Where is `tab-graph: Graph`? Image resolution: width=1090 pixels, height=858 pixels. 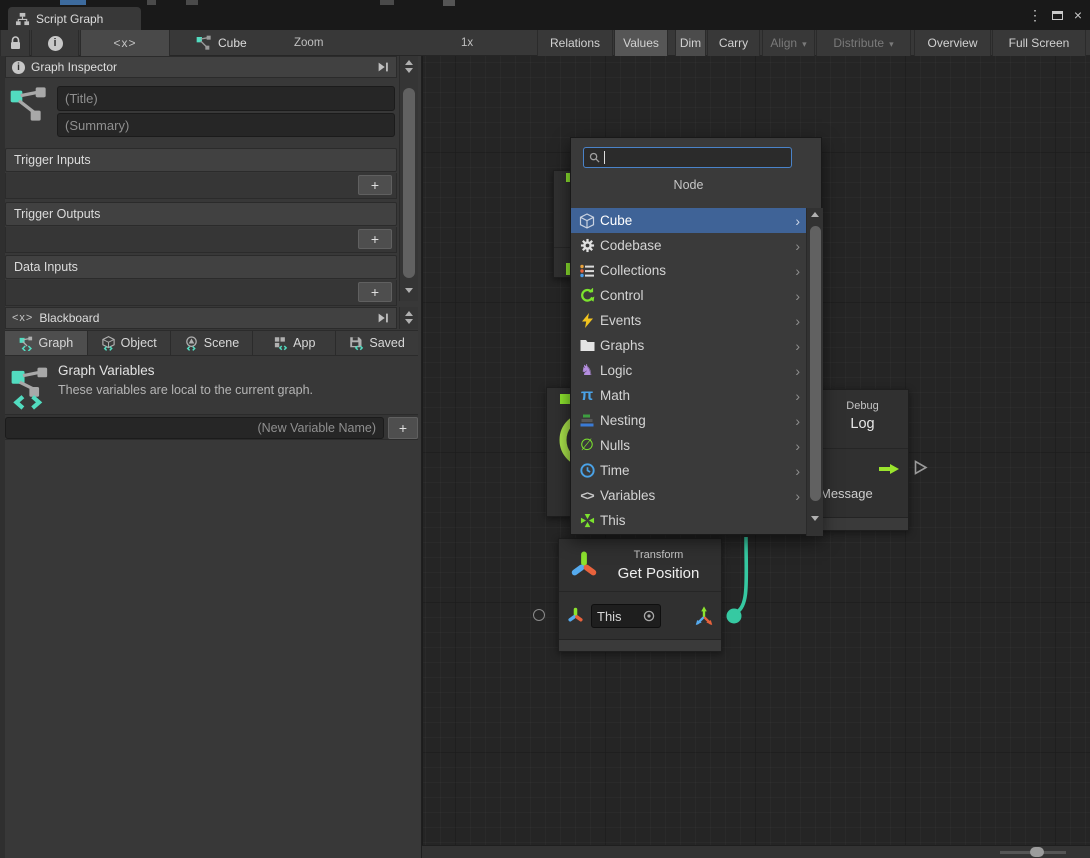 tab-graph: Graph is located at coordinates (46, 343).